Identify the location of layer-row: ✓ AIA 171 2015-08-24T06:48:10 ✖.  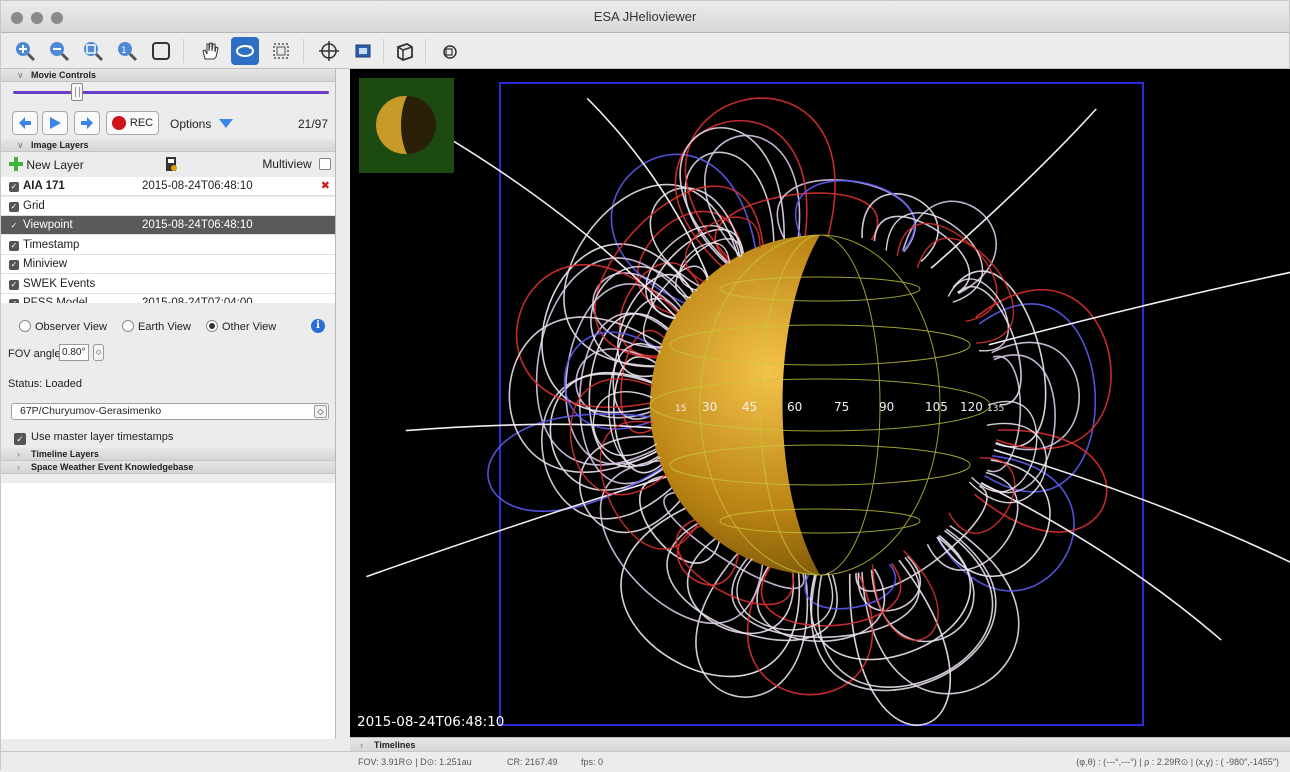
(168, 186).